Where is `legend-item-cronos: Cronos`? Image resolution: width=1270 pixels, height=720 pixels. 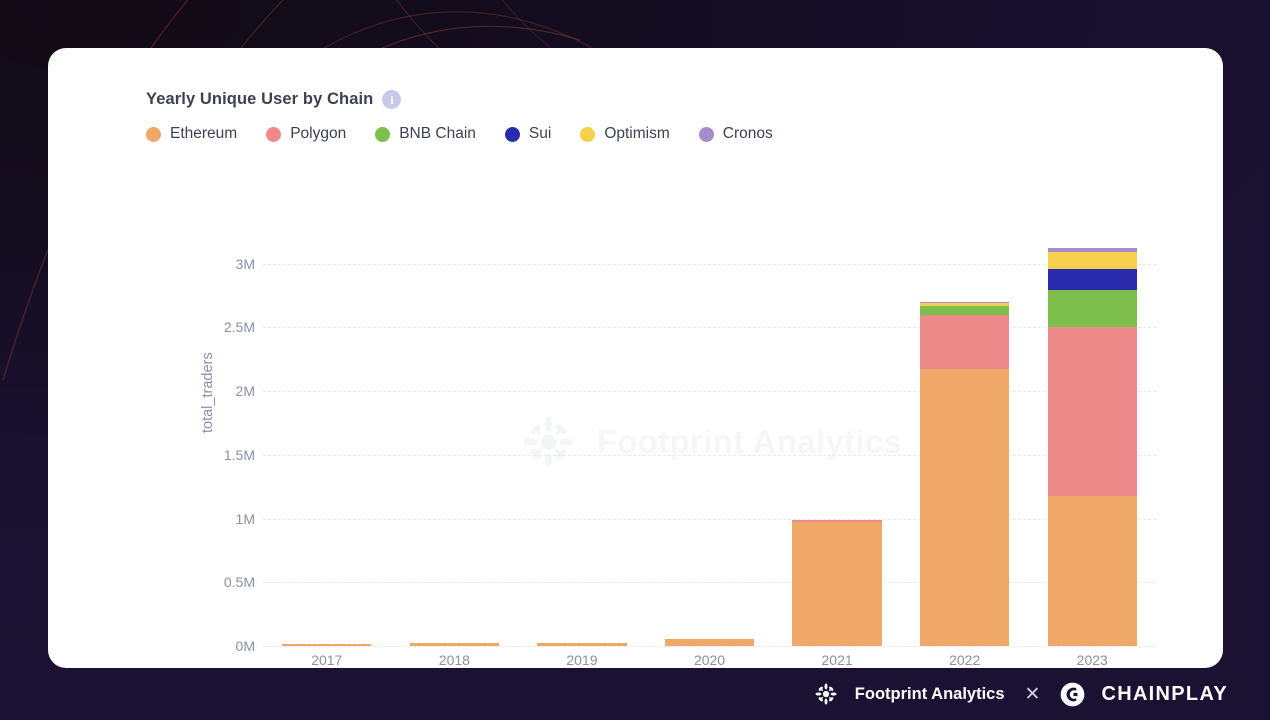 legend-item-cronos: Cronos is located at coordinates (735, 134).